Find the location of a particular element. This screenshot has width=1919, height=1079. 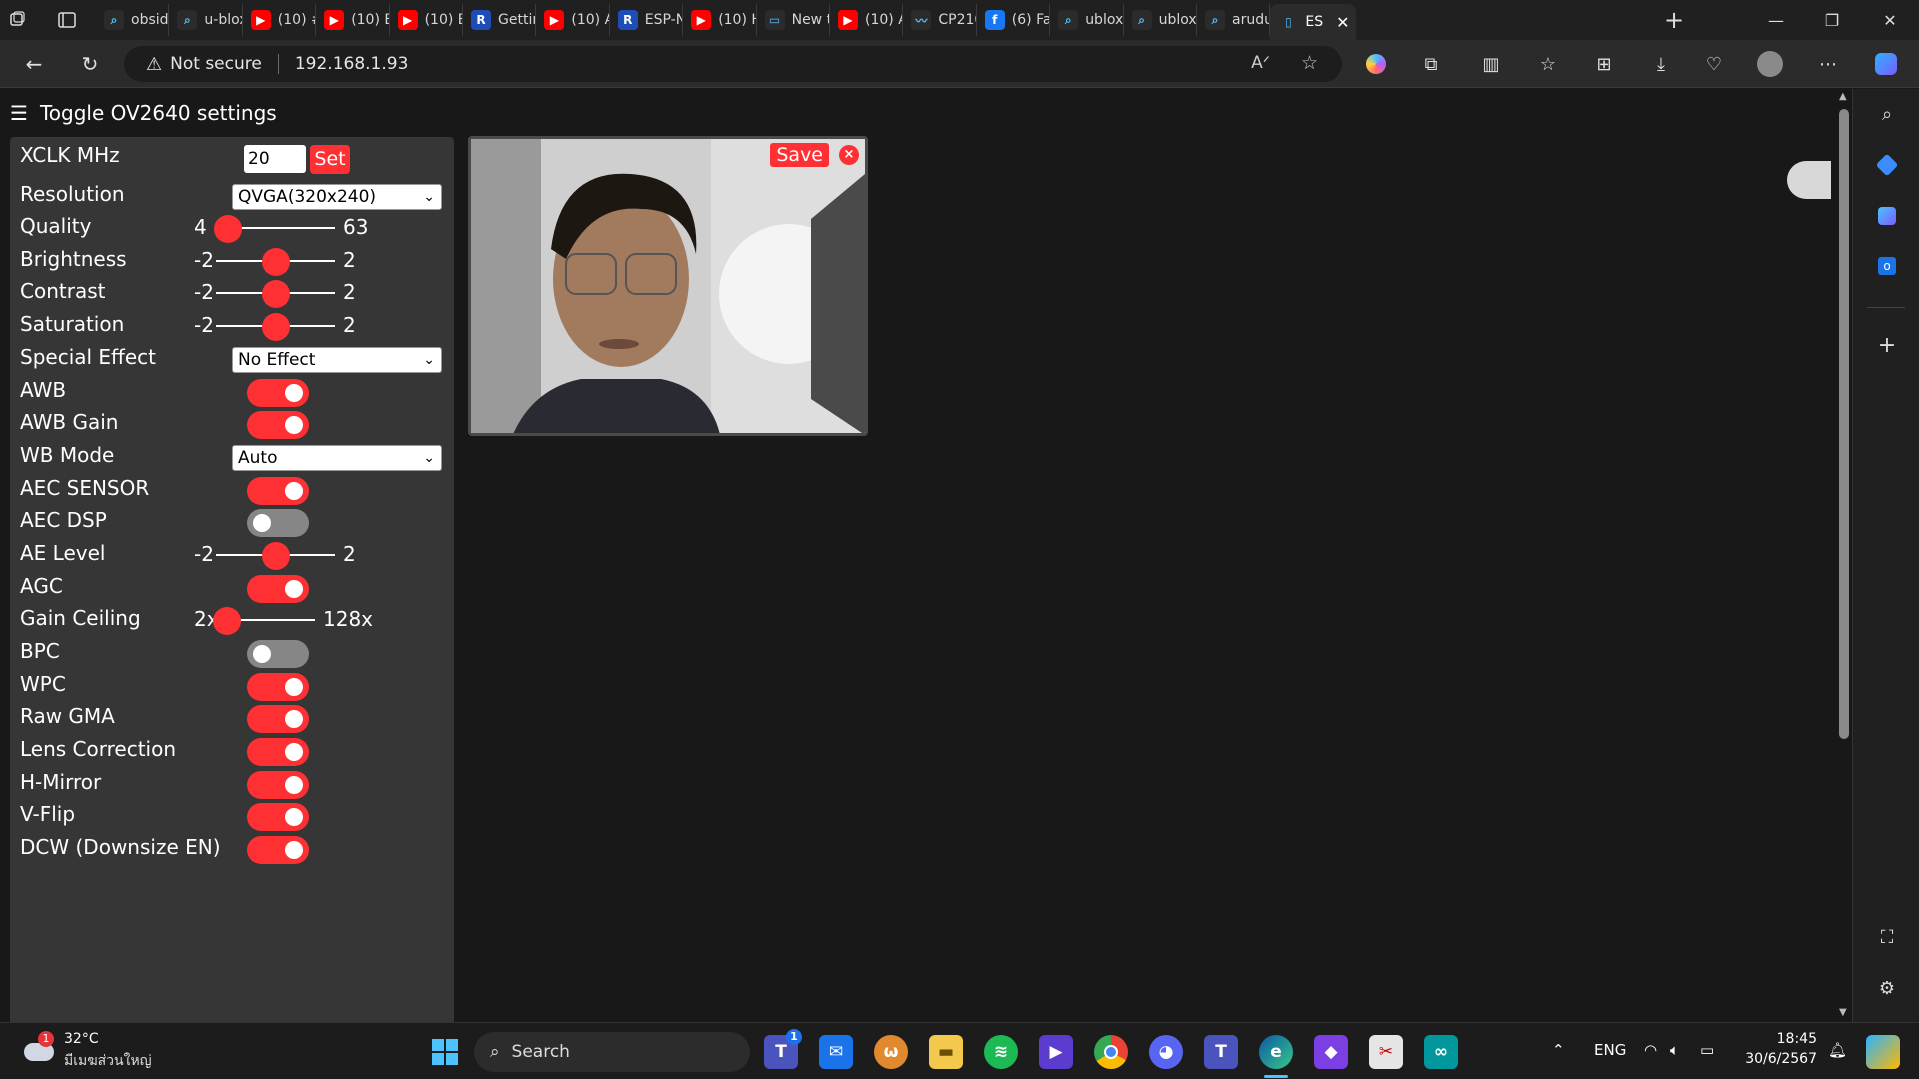

screenshot-icon: ⛶ is located at coordinates (1887, 937).